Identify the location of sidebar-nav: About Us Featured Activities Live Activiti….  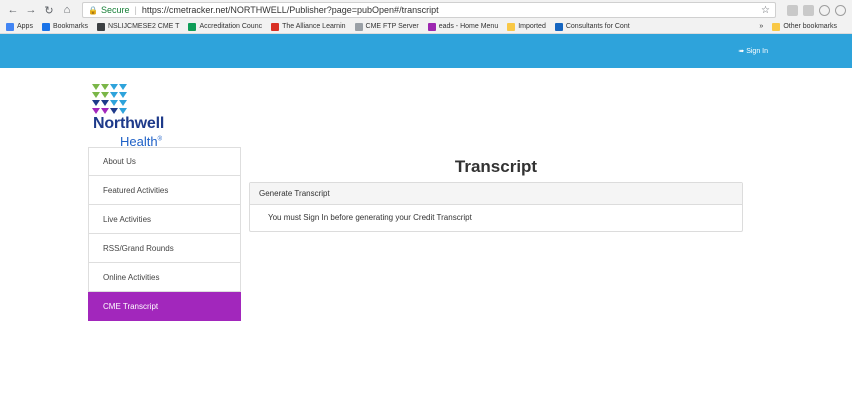
(164, 234).